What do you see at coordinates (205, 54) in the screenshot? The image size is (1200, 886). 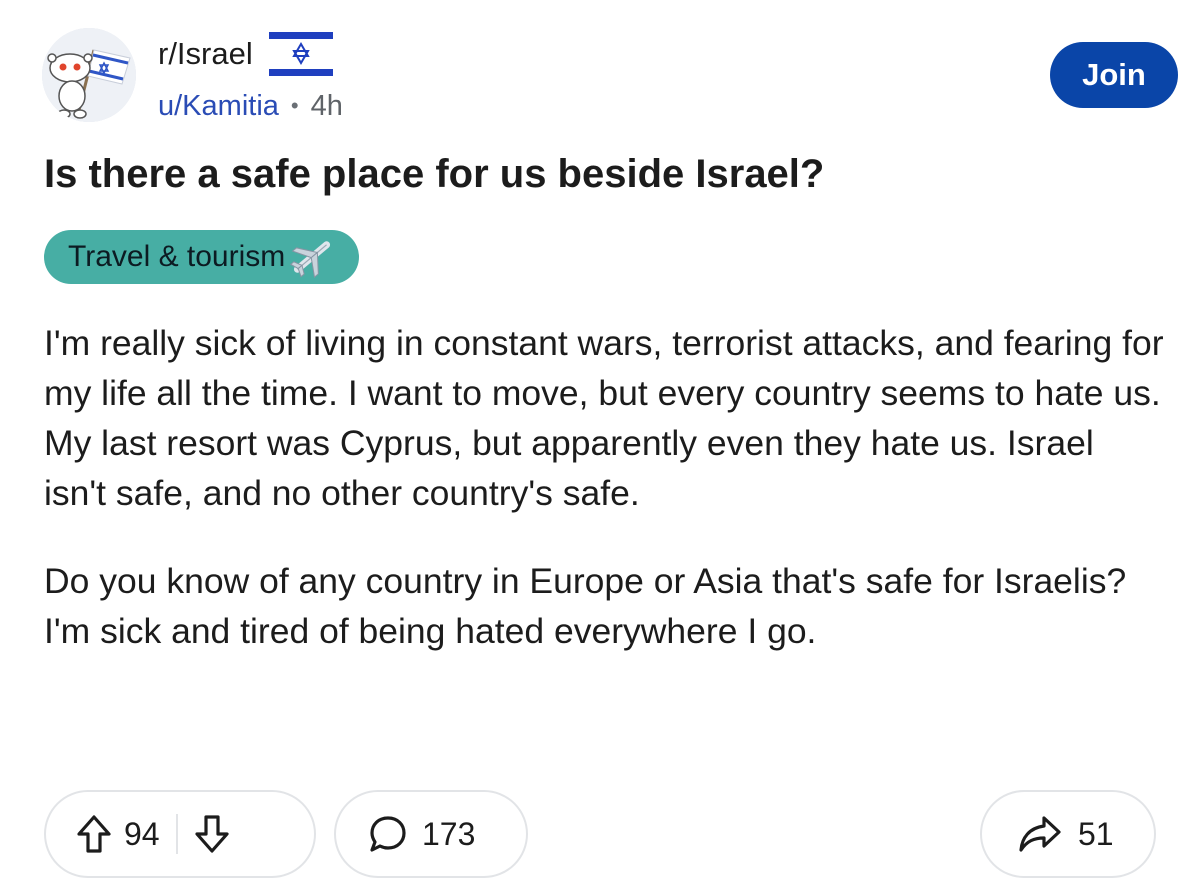 I see `subreddit-name: r/Israel` at bounding box center [205, 54].